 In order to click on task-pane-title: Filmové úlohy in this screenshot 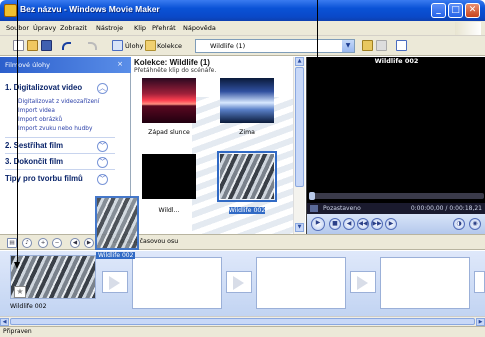, I will do `click(27, 65)`.